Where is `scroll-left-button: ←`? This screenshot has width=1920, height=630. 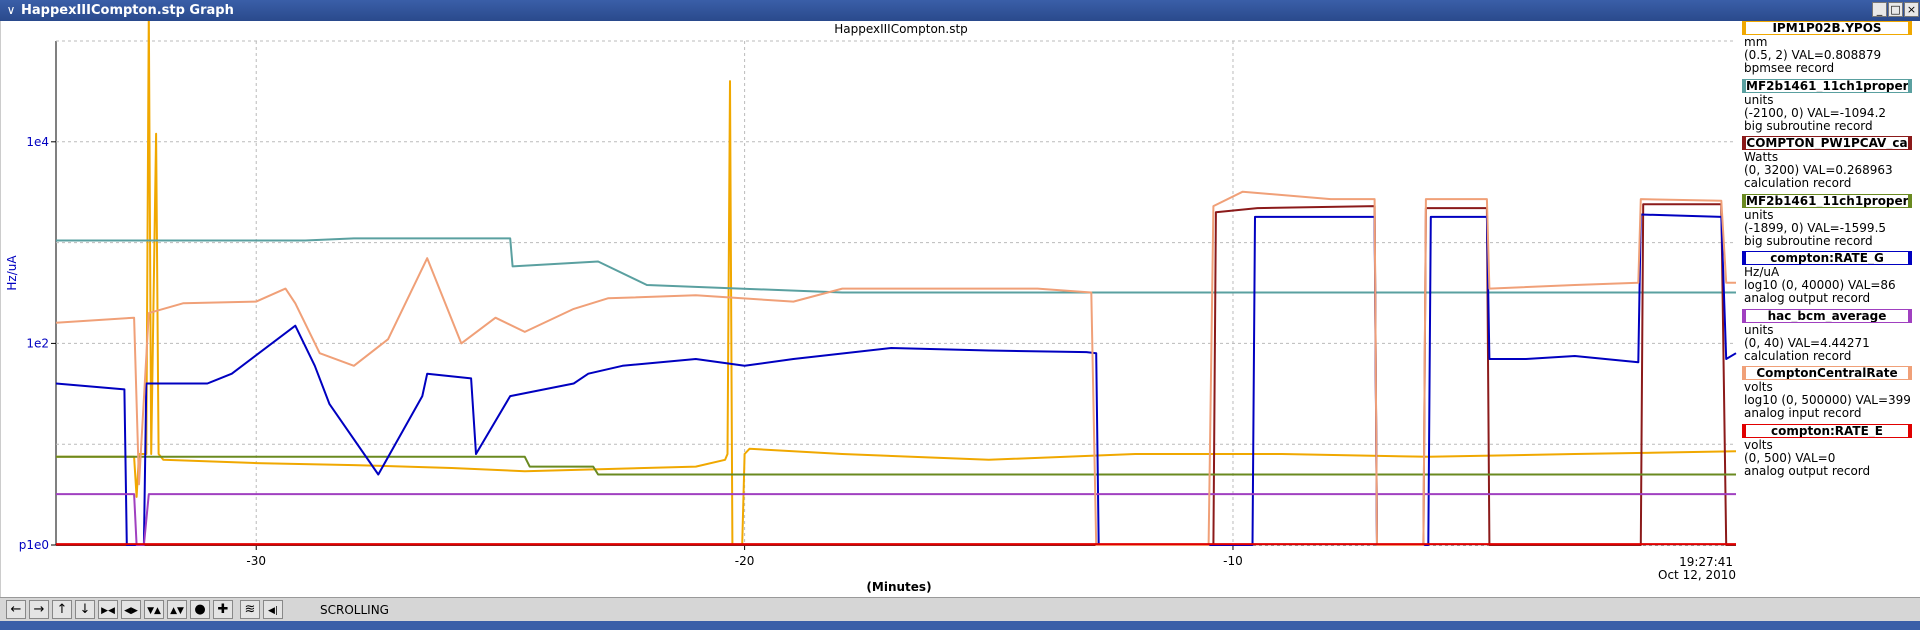
scroll-left-button: ← is located at coordinates (16, 609).